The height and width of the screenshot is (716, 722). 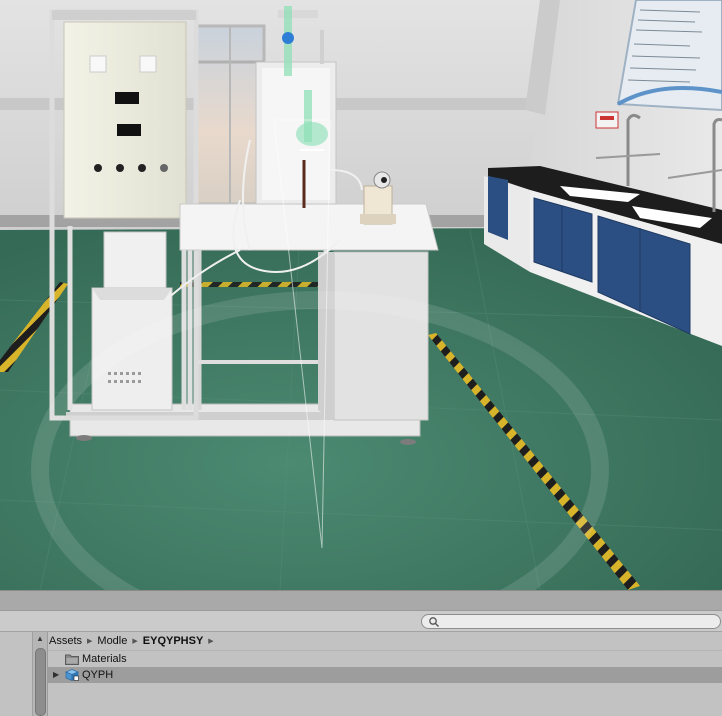 I want to click on list-item-materials: Materials, so click(x=385, y=659).